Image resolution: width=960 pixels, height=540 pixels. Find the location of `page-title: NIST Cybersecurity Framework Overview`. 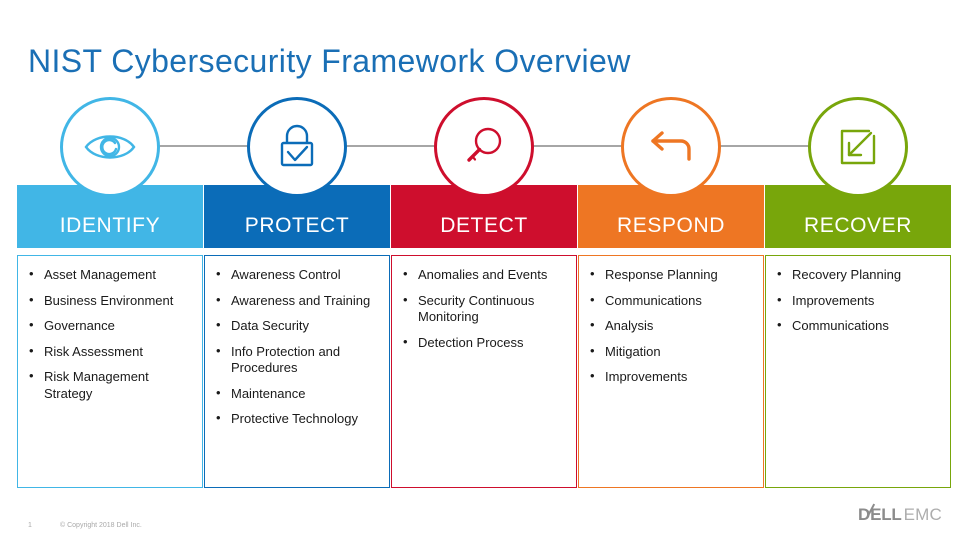

page-title: NIST Cybersecurity Framework Overview is located at coordinates (329, 61).